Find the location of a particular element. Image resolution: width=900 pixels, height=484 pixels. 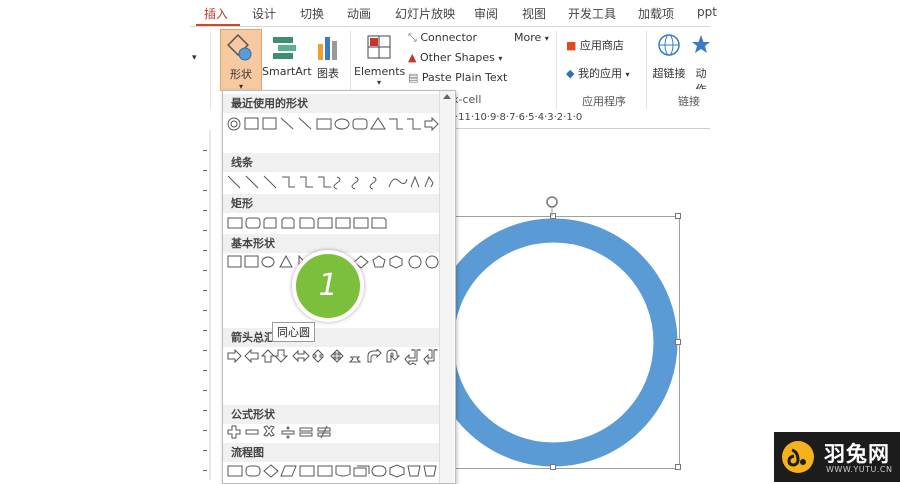

chart-label: 图表 is located at coordinates (328, 73).